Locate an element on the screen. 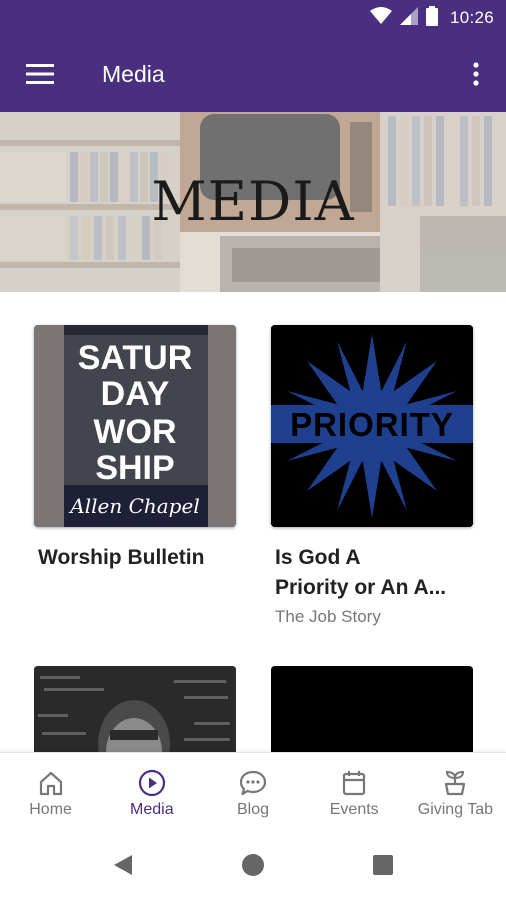 The image size is (506, 900). card-title-line-1: Is God A is located at coordinates (318, 557).